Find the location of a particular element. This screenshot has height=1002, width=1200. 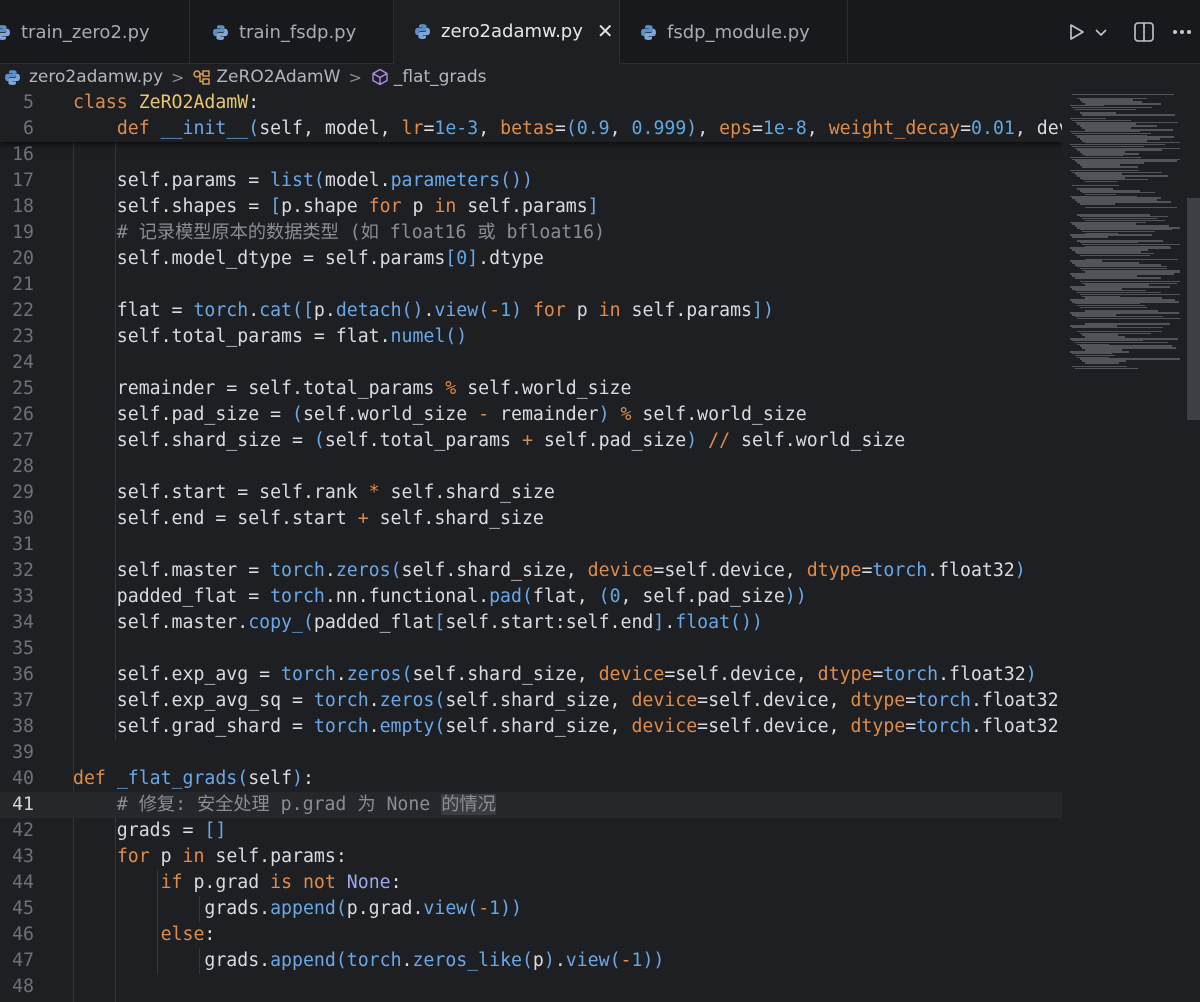

breadcrumb-method: _flat_grads is located at coordinates (440, 77).